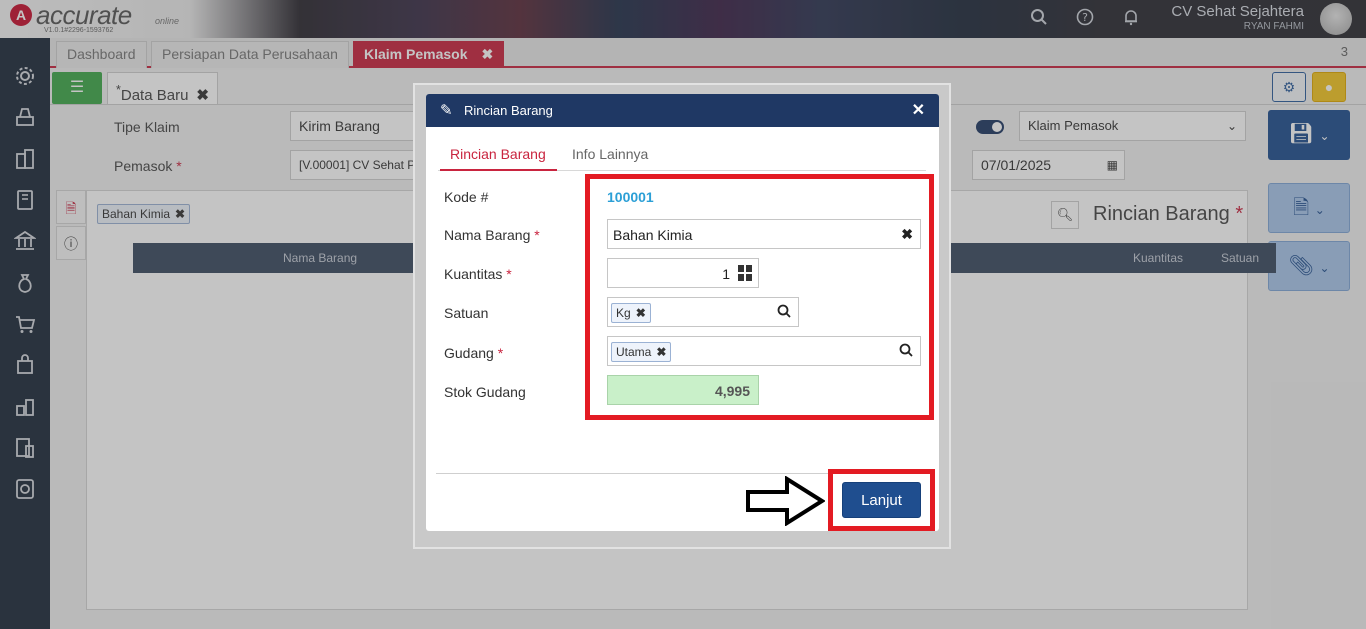 Image resolution: width=1366 pixels, height=629 pixels. Describe the element at coordinates (498, 154) in the screenshot. I see `tab-rincian-barang: Rincian Barang` at that location.